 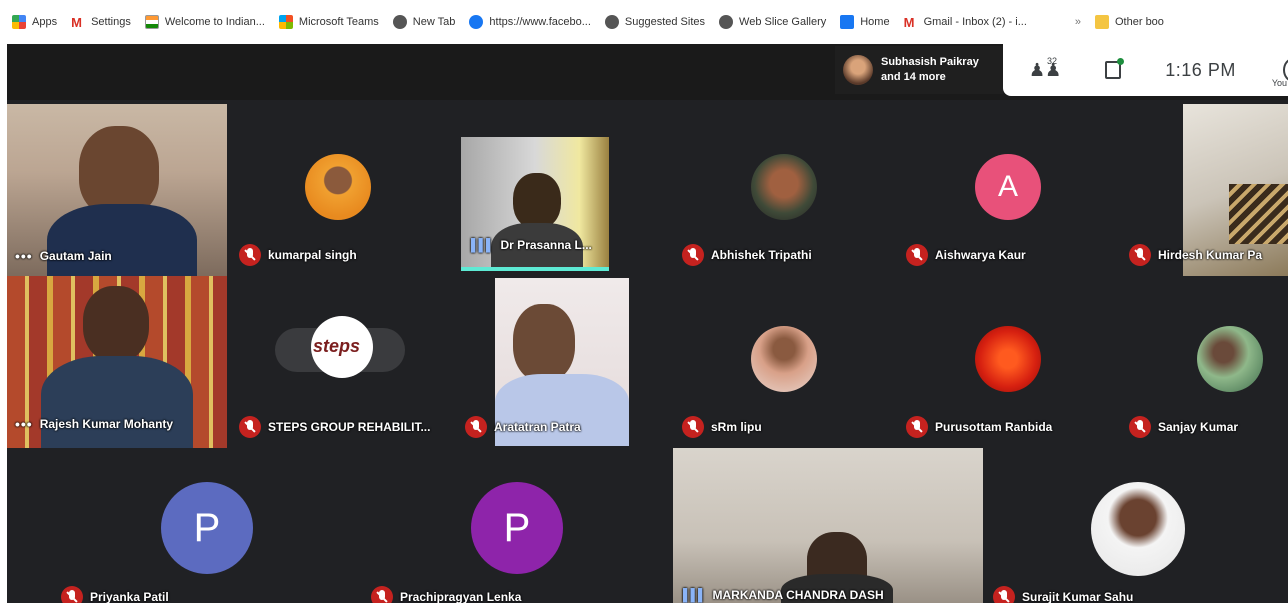 I want to click on participant-name: Rajesh Kumar Mohanty, so click(x=106, y=424).